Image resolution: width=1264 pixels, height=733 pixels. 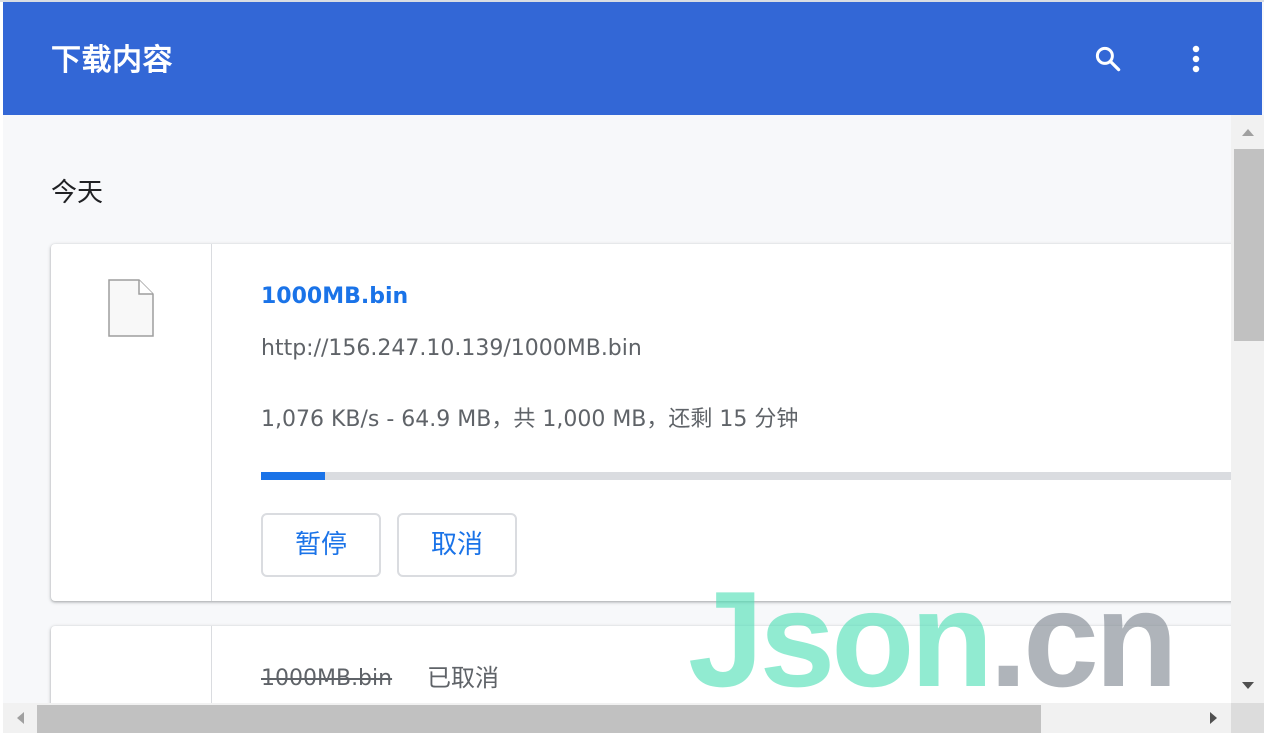 I want to click on pause-button: 暂停, so click(x=321, y=545).